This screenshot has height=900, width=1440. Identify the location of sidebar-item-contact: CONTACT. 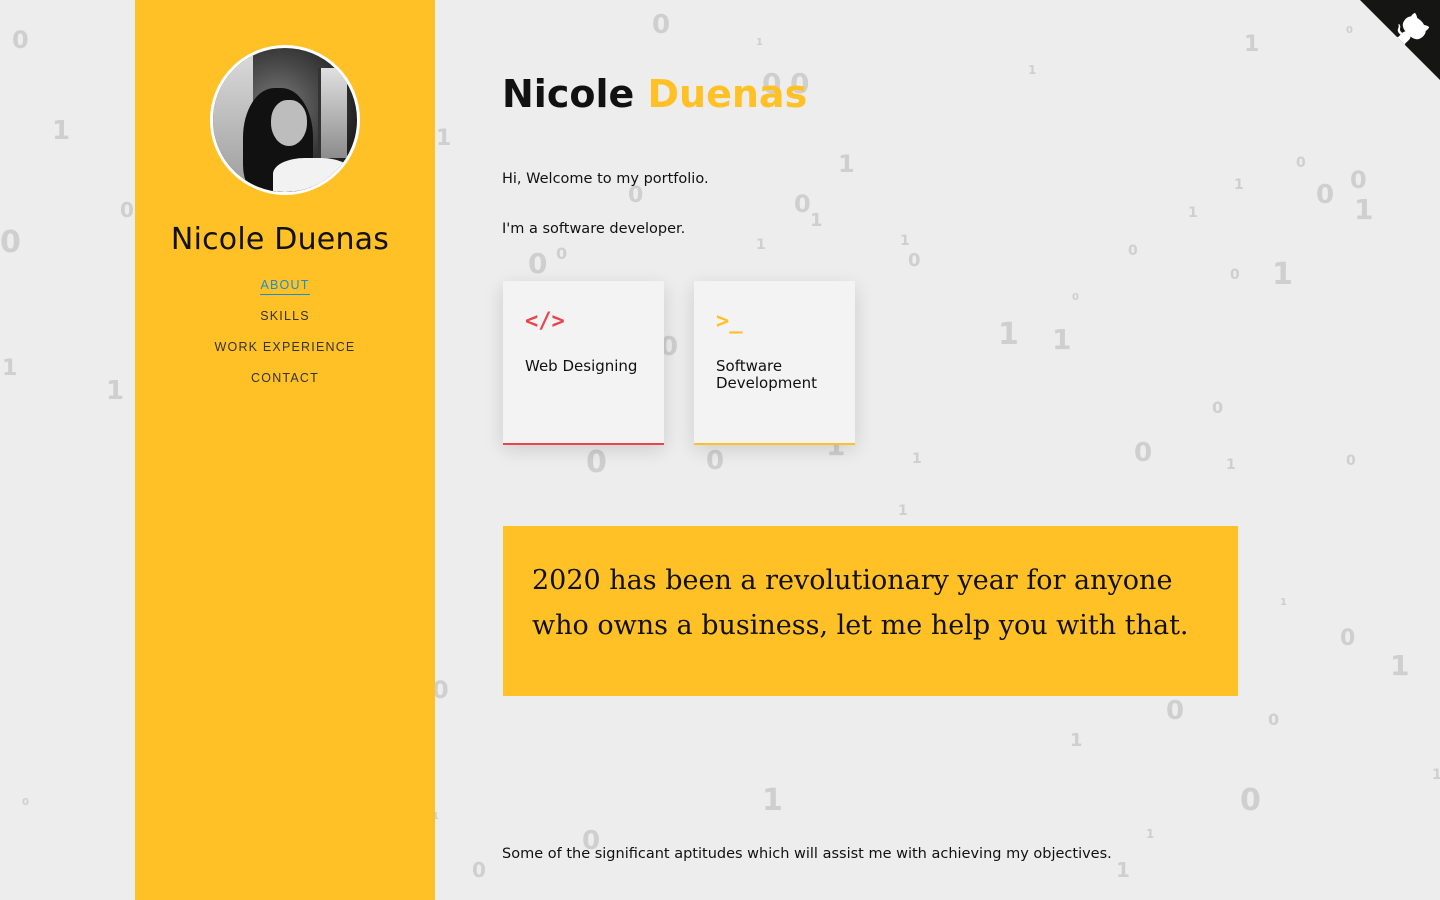
(285, 384).